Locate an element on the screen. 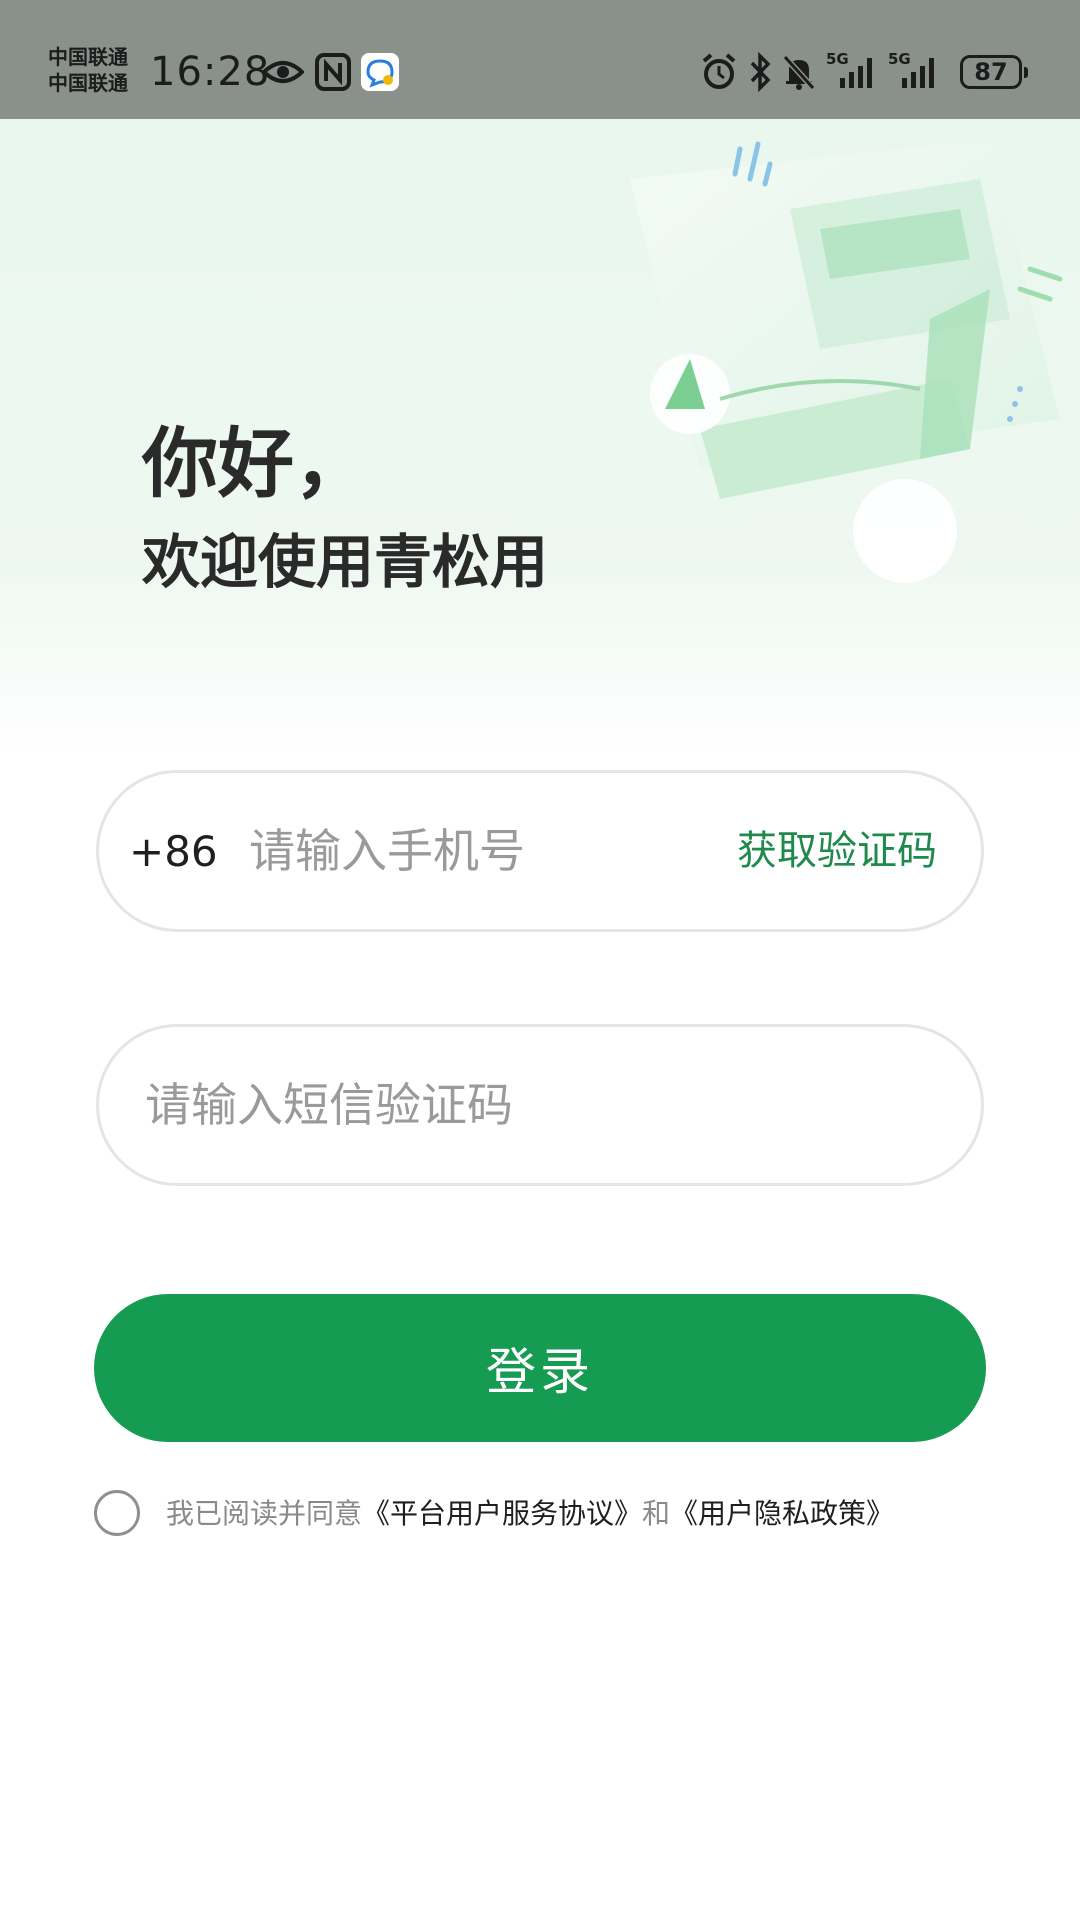 The image size is (1080, 1920). mute-icon is located at coordinates (799, 72).